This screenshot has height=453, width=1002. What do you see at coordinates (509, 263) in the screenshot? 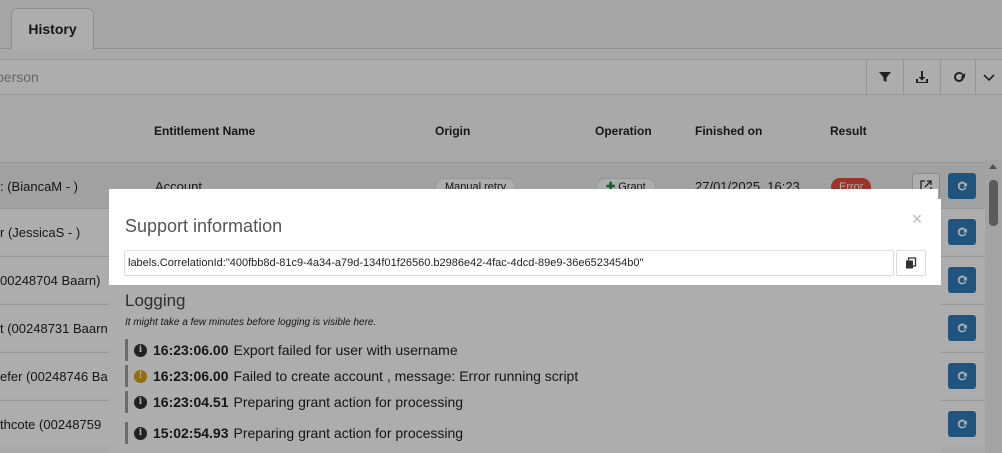
I see `correlation-id-field` at bounding box center [509, 263].